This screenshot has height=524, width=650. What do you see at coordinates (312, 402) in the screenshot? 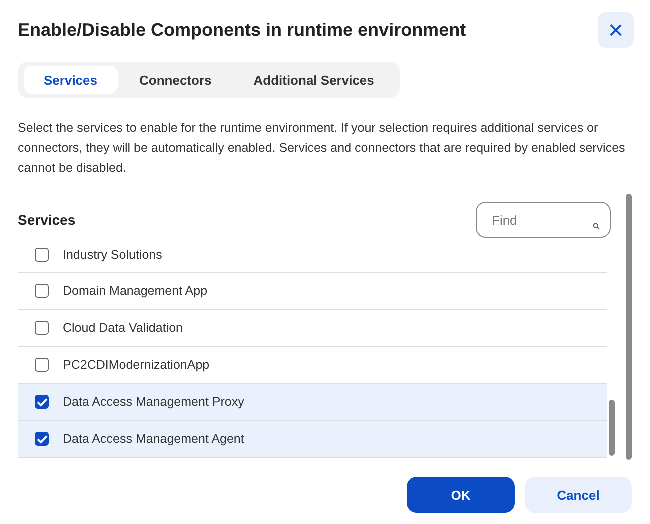
I see `service-row: Data Access Management Proxy` at bounding box center [312, 402].